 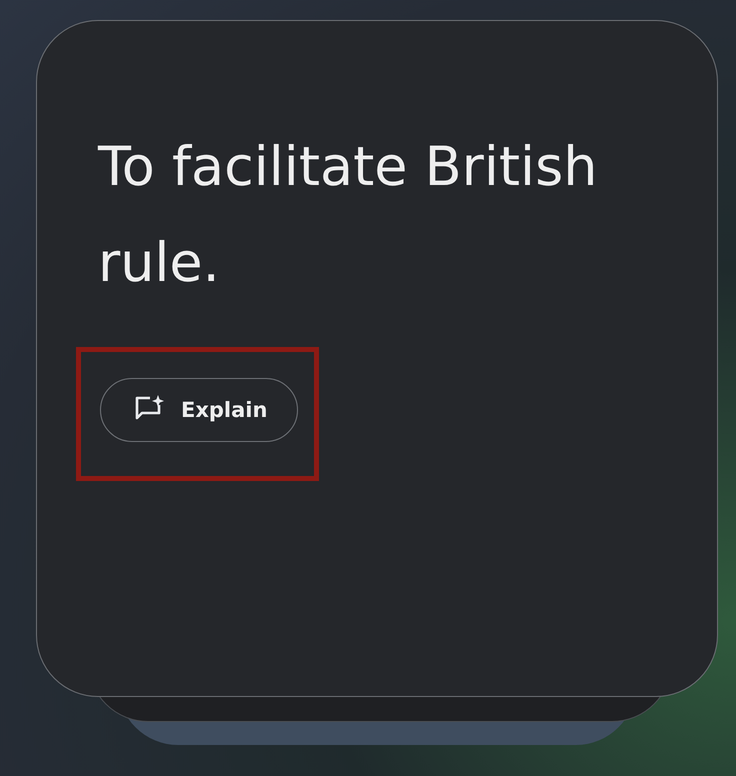 What do you see at coordinates (199, 410) in the screenshot?
I see `explain-button: Explain` at bounding box center [199, 410].